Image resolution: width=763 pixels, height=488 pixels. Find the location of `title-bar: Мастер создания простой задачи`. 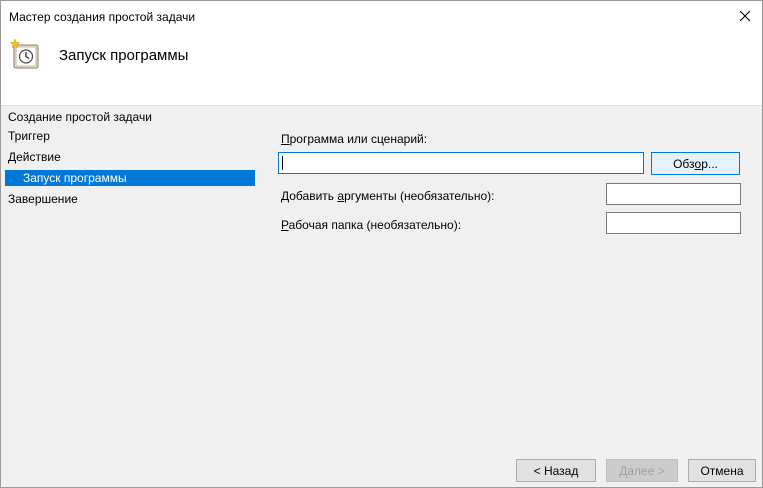

title-bar: Мастер создания простой задачи is located at coordinates (381, 16).